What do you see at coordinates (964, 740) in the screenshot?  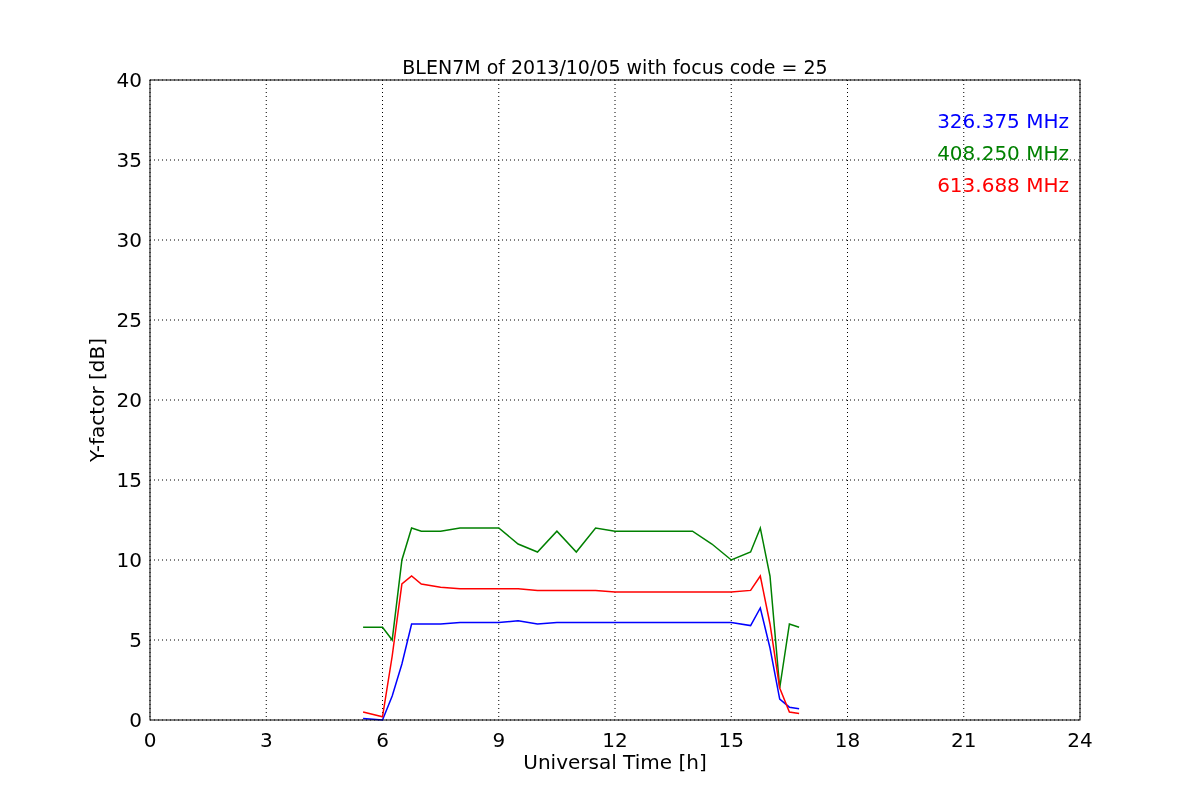 I see `x-tick-label: 21` at bounding box center [964, 740].